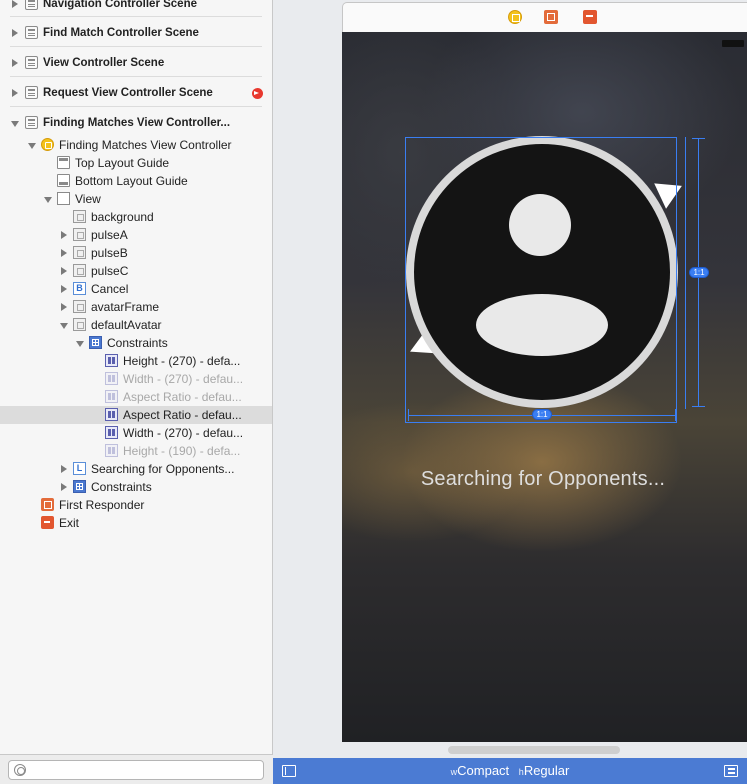 This screenshot has height=784, width=747. Describe the element at coordinates (69, 523) in the screenshot. I see `outline-item-label: Exit` at that location.